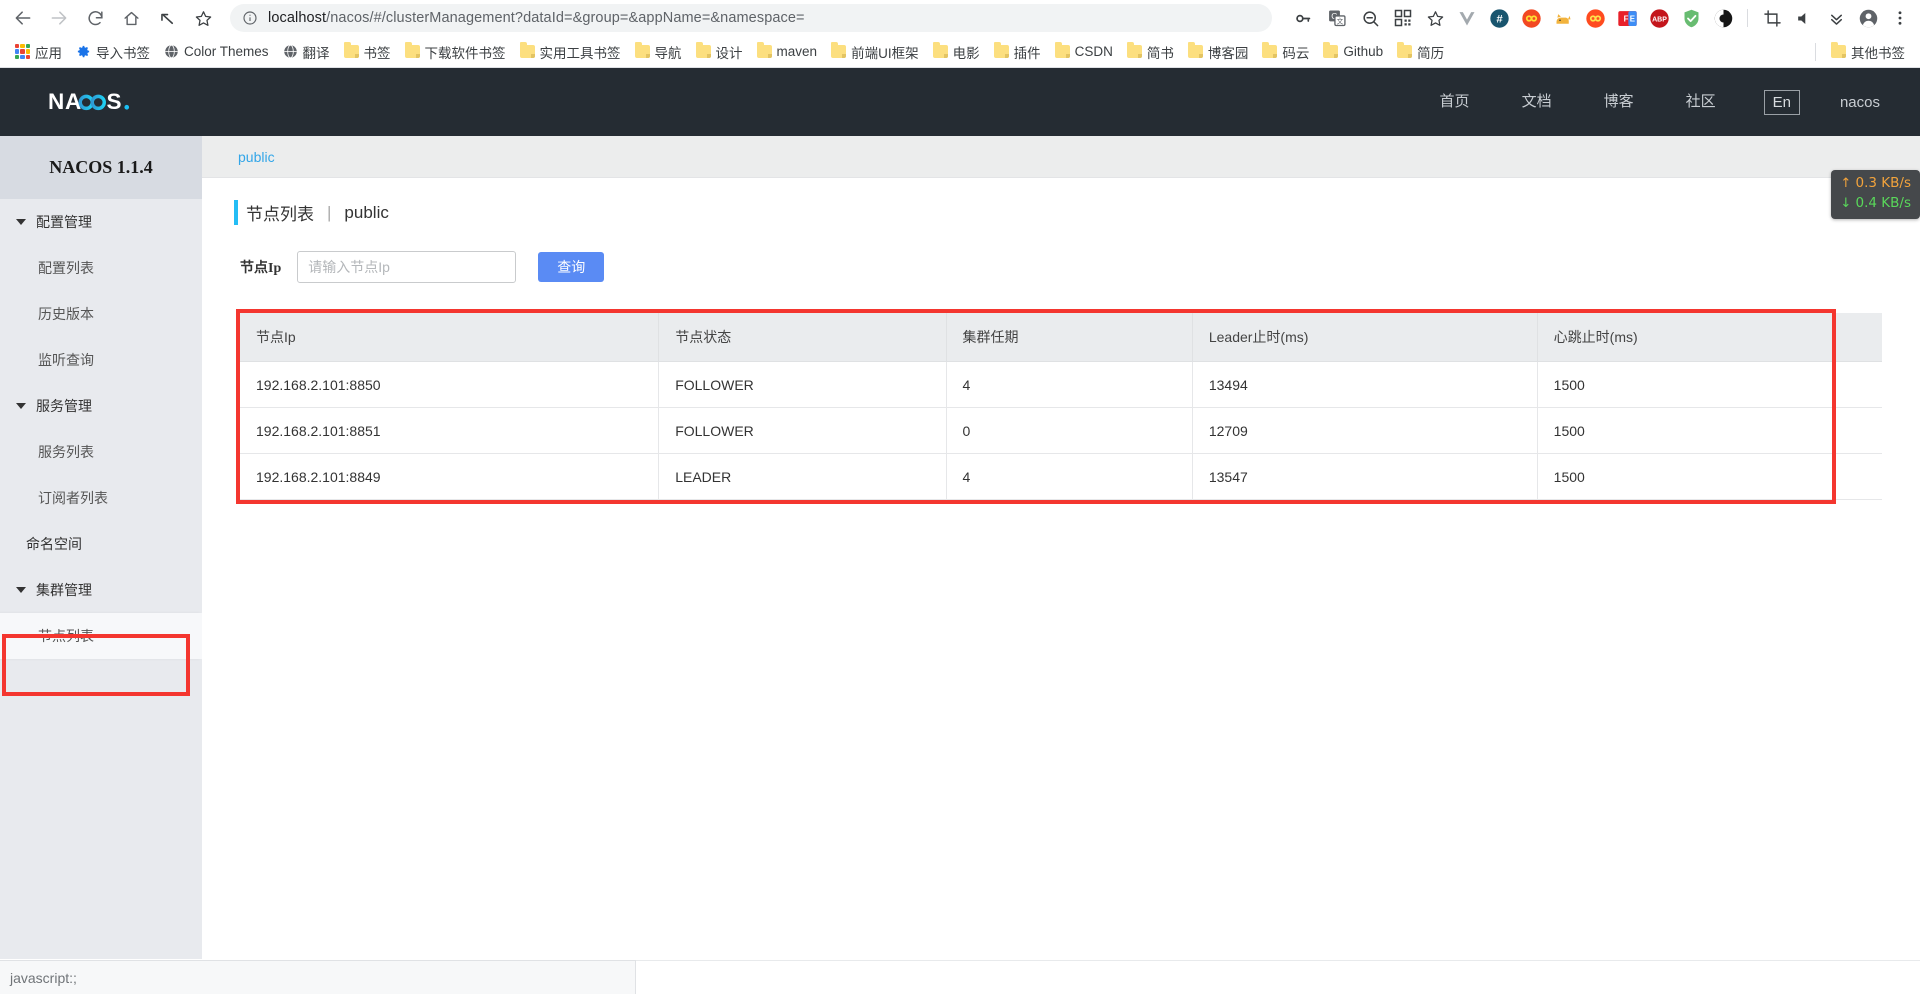 This screenshot has width=1920, height=994. Describe the element at coordinates (407, 267) in the screenshot. I see `node-ip-input` at that location.